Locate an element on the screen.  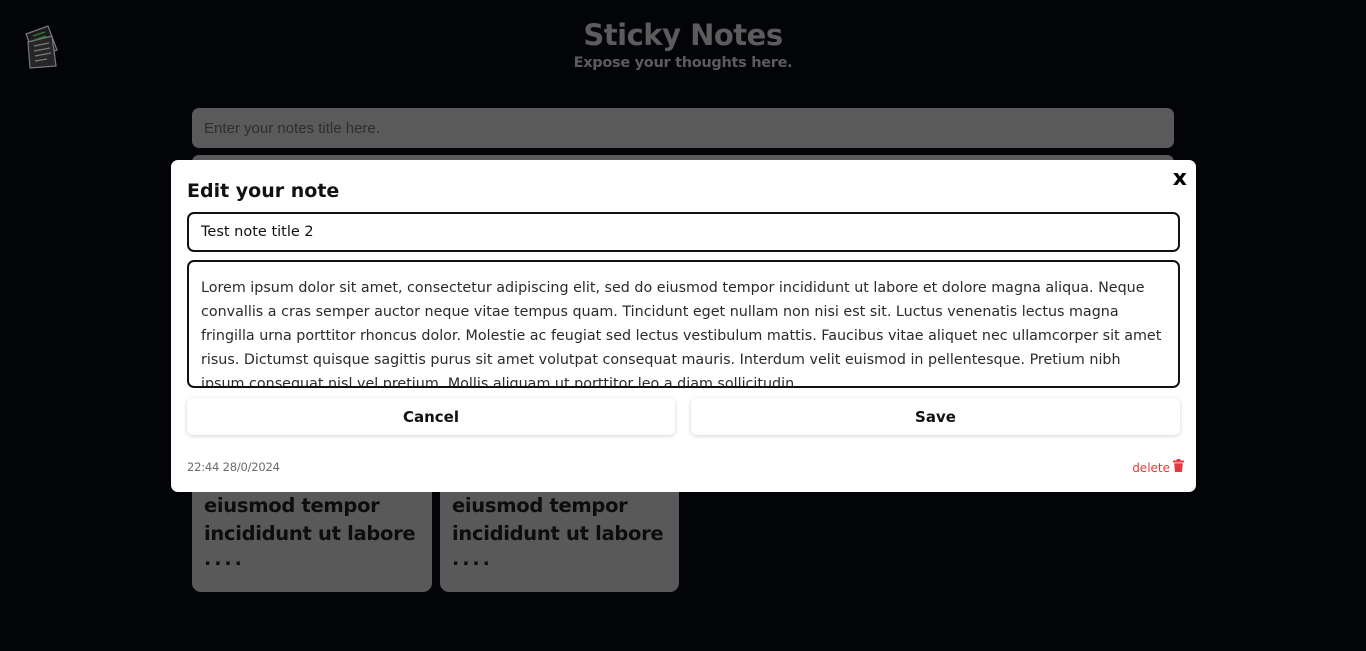
app-subtitle: Expose your thoughts here. is located at coordinates (683, 63).